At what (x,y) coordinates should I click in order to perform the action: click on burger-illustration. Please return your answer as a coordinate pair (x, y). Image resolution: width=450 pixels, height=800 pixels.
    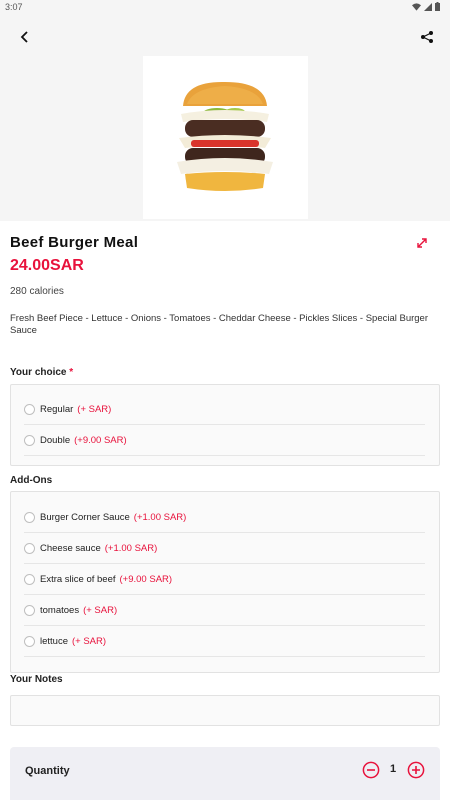
    Looking at the image, I should click on (225, 136).